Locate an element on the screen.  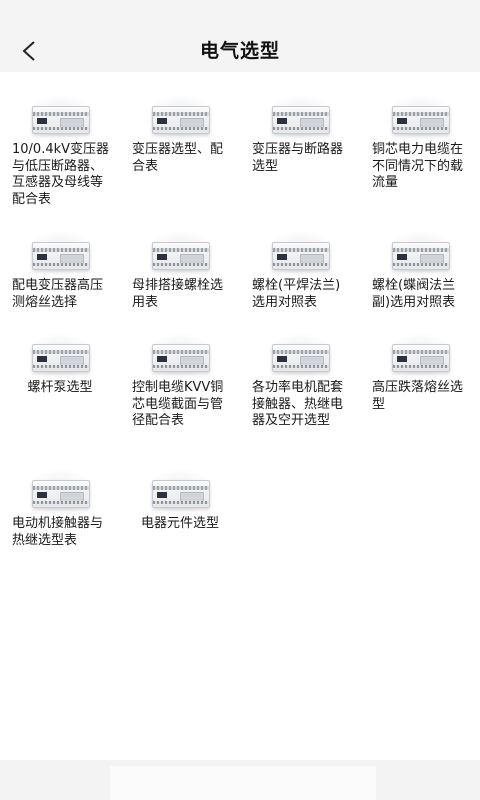
grid-item: 电器元件选型 is located at coordinates (180, 533).